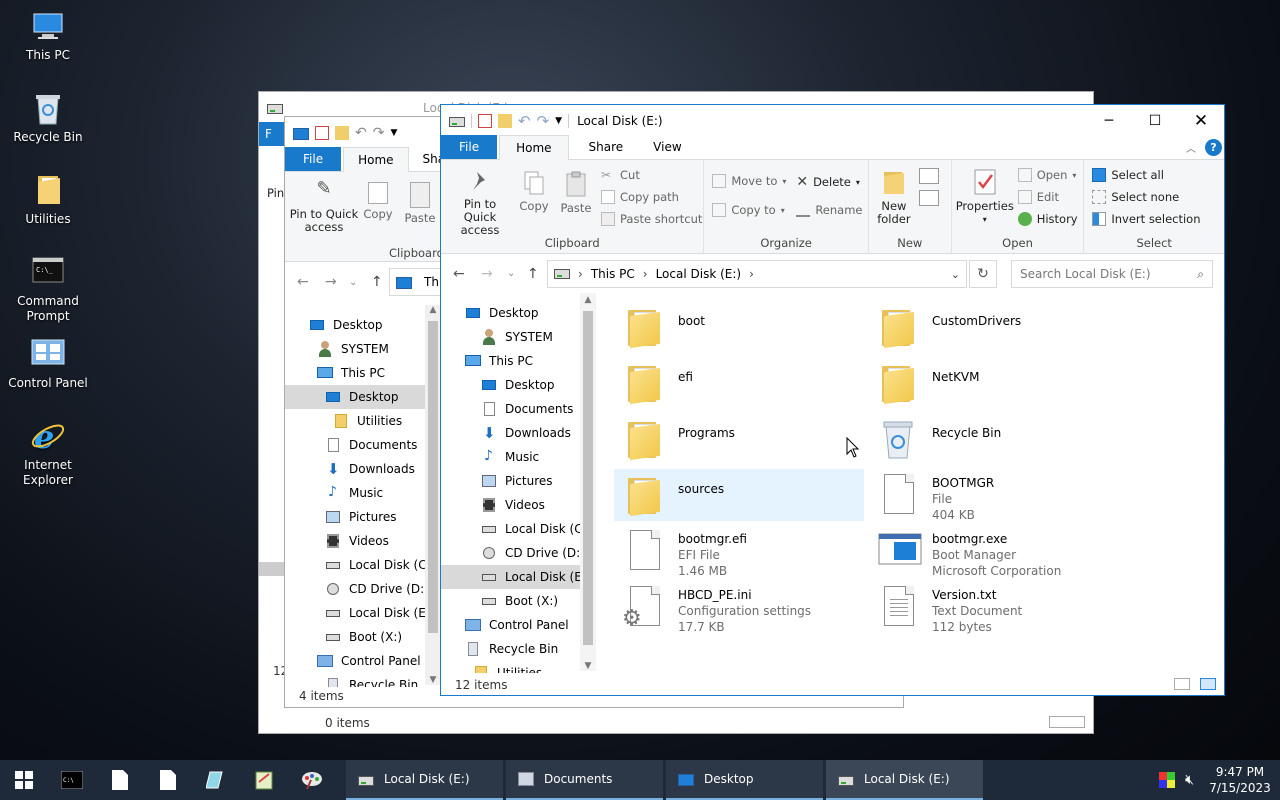  What do you see at coordinates (48, 35) in the screenshot?
I see `desktop-icon-this-pc: This PC` at bounding box center [48, 35].